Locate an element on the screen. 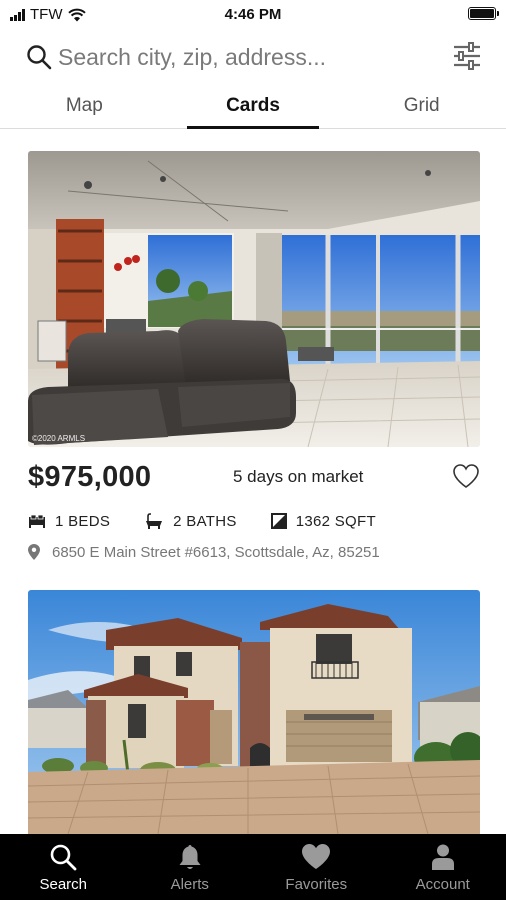  bed-icon is located at coordinates (37, 521).